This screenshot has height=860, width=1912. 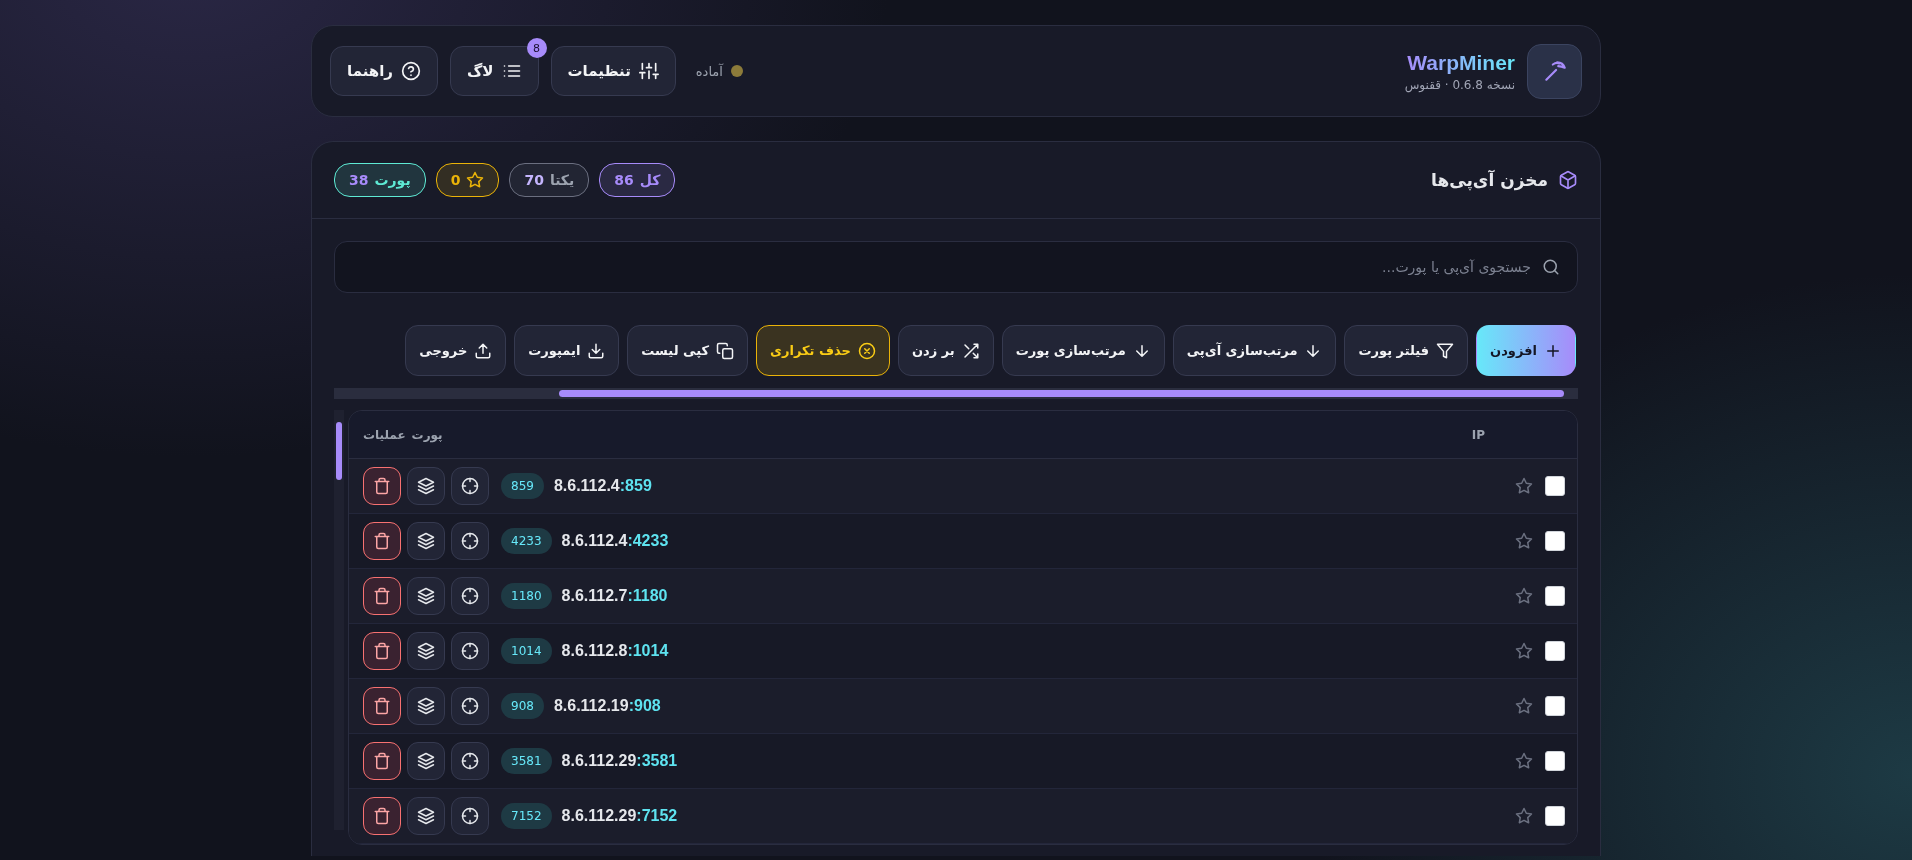 I want to click on column-header: IP, so click(x=1478, y=434).